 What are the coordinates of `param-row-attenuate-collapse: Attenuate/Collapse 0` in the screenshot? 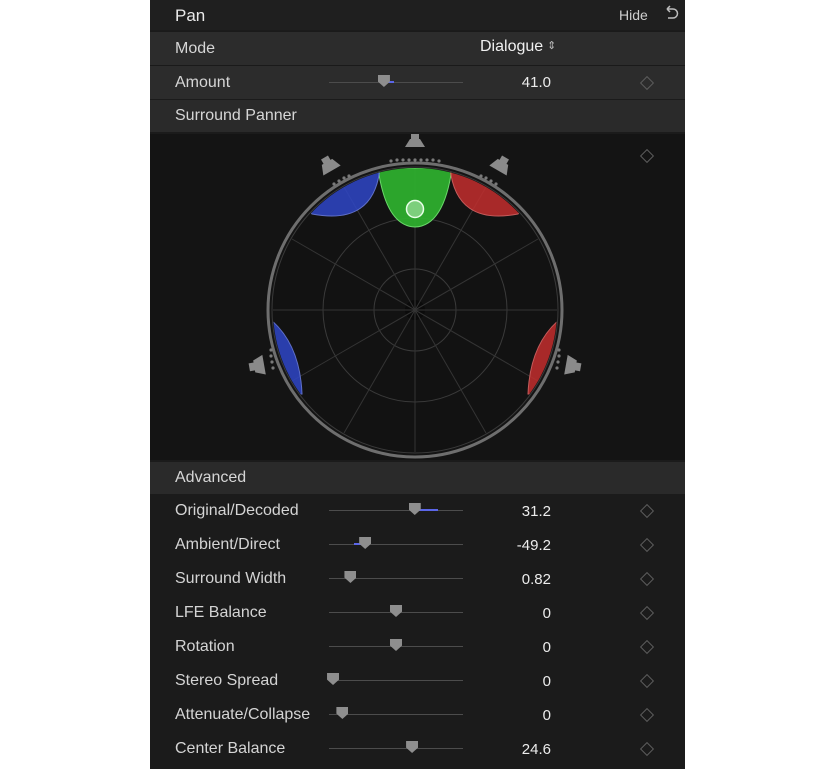 It's located at (417, 715).